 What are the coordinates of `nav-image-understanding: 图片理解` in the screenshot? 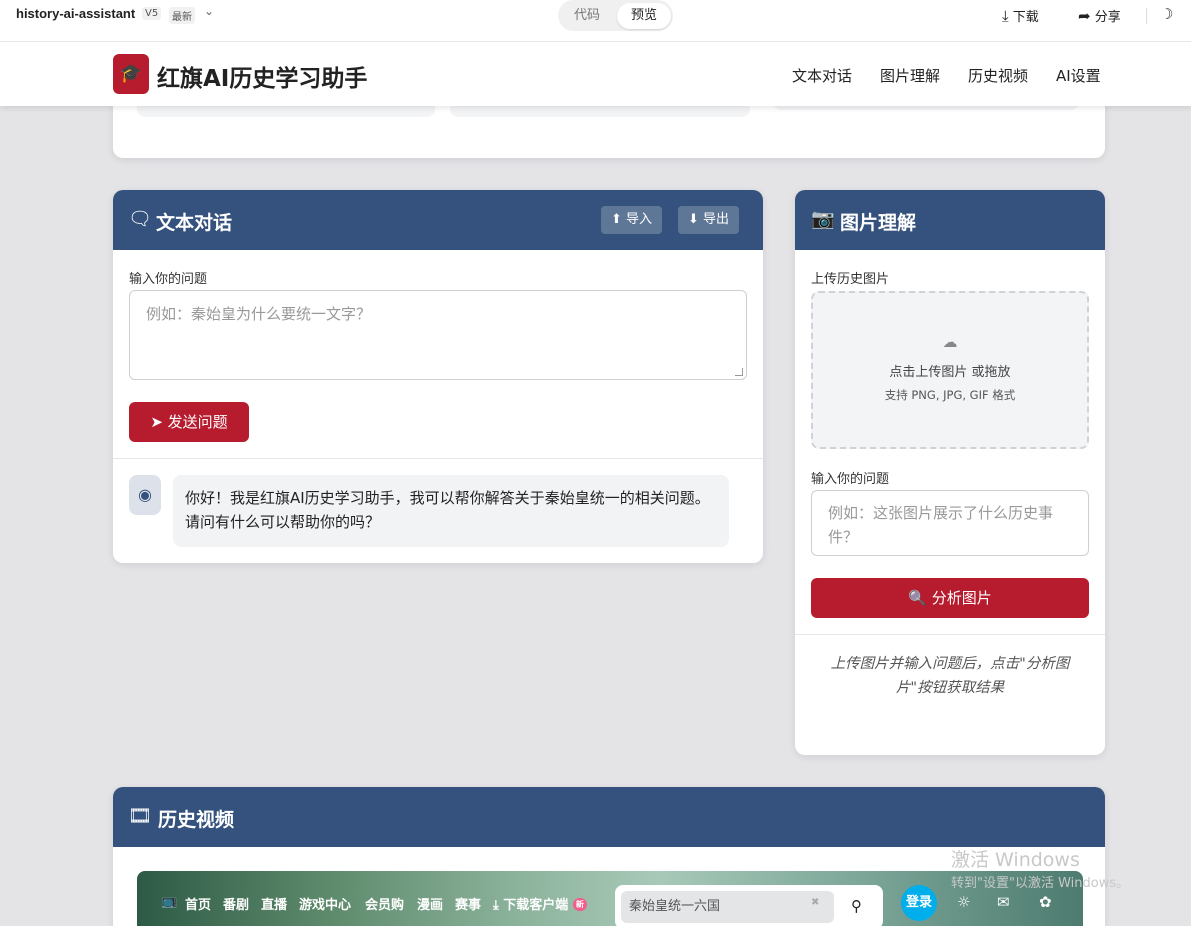 It's located at (910, 75).